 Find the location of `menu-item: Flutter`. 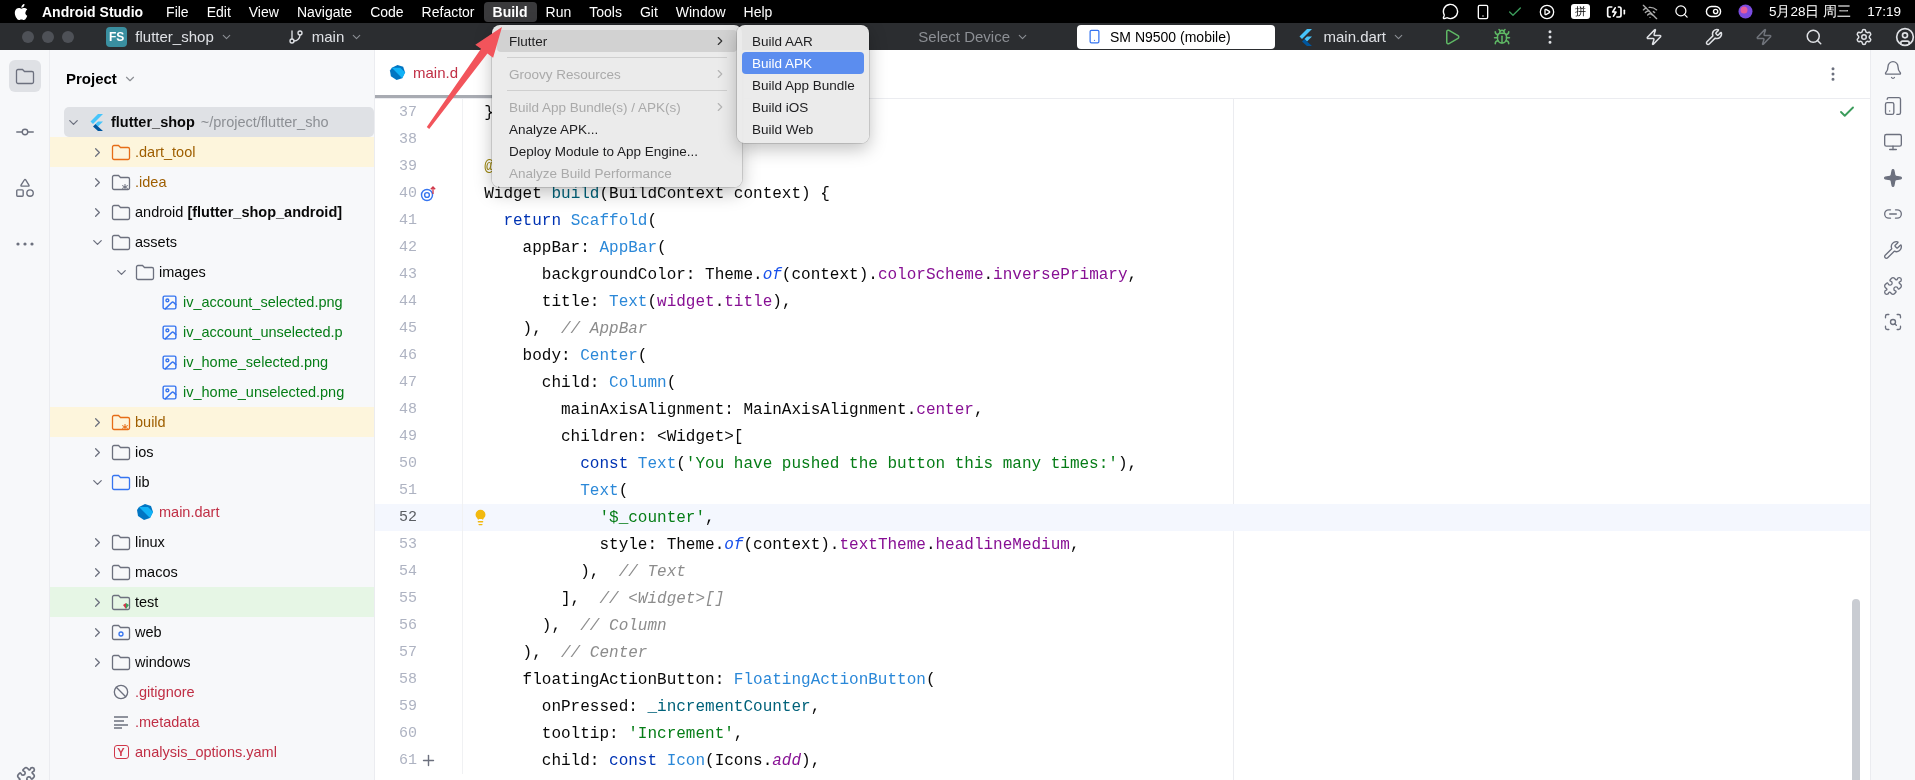

menu-item: Flutter is located at coordinates (617, 41).